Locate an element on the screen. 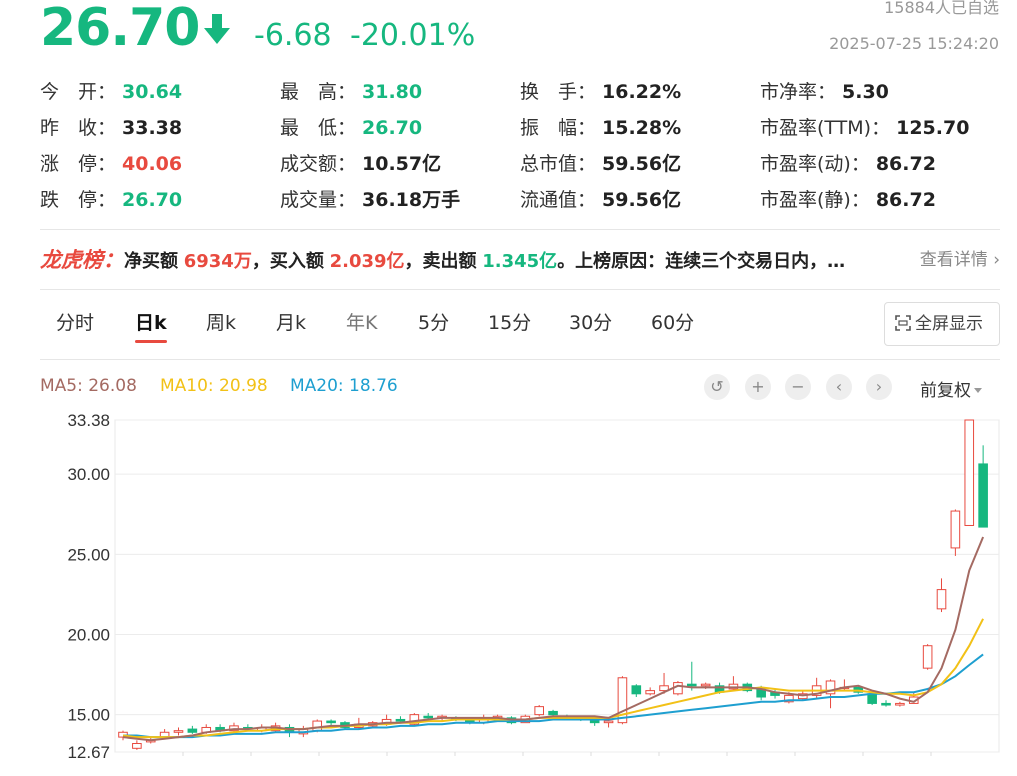  fullscreen-button: 全屏显示 is located at coordinates (942, 324).